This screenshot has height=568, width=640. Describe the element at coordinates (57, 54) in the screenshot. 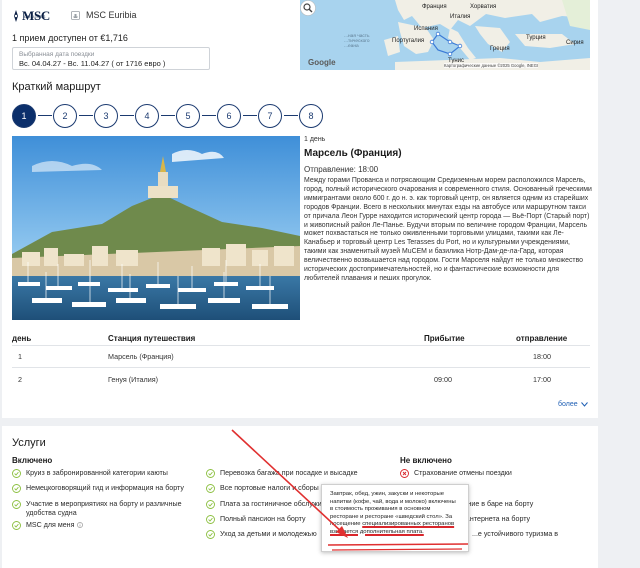

I see `date-select-label: Выбранная дата поездки` at that location.